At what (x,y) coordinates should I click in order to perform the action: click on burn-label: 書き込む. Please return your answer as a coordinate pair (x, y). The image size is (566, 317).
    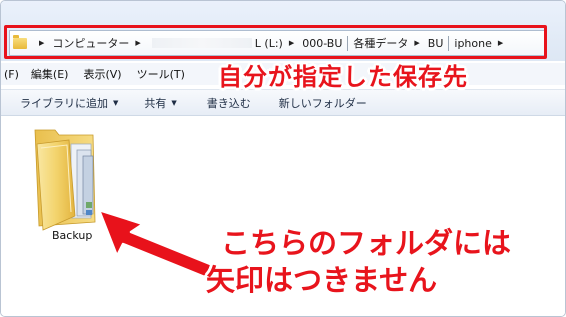
    Looking at the image, I should click on (228, 103).